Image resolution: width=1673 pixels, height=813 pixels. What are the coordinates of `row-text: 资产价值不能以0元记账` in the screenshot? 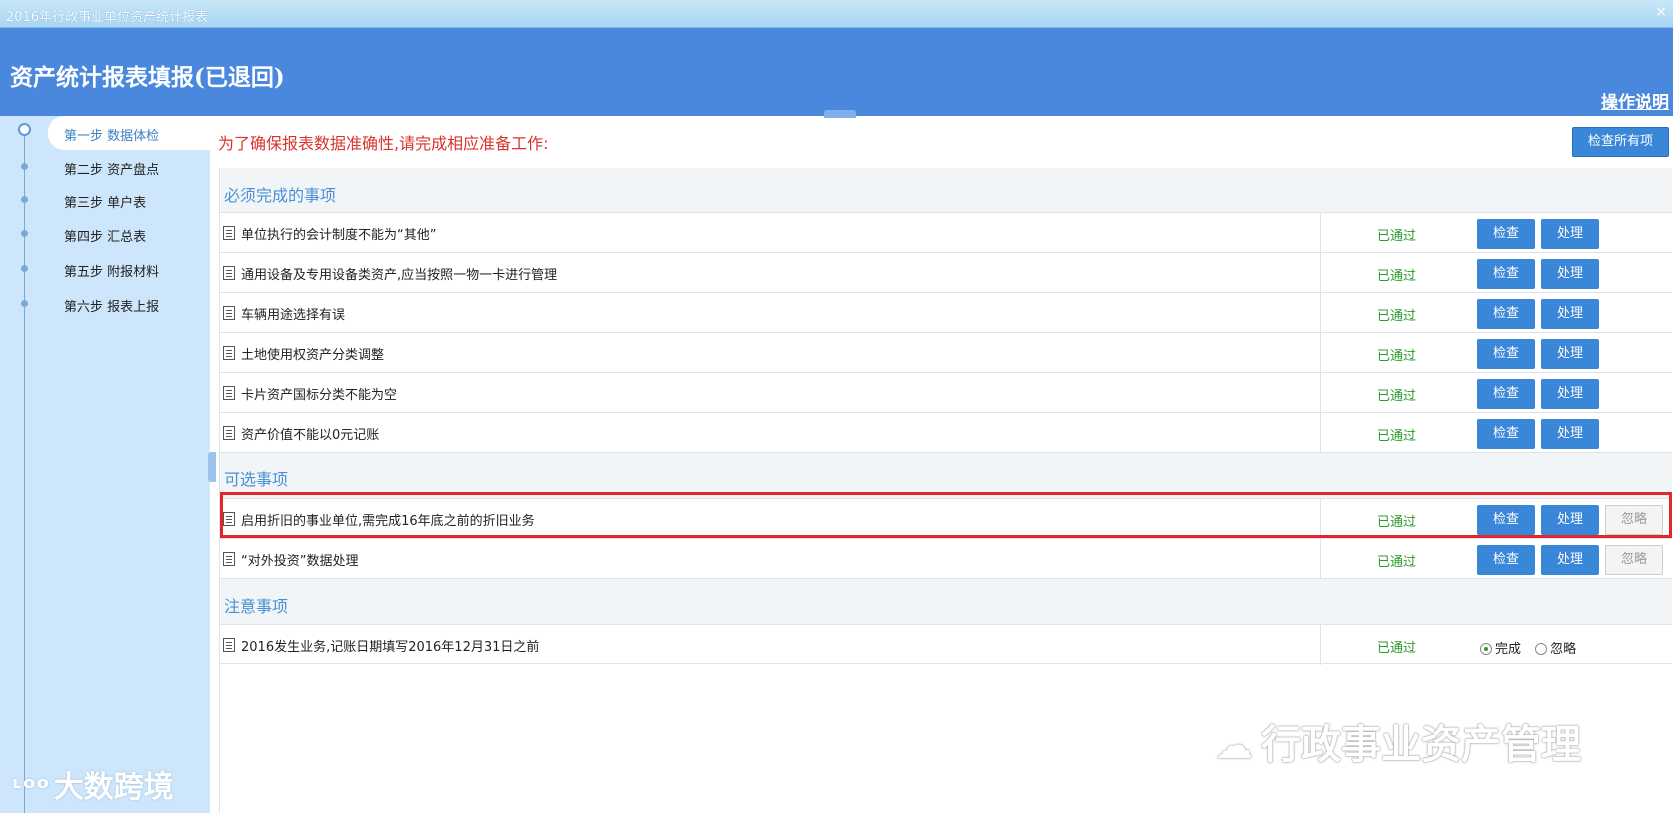 It's located at (310, 435).